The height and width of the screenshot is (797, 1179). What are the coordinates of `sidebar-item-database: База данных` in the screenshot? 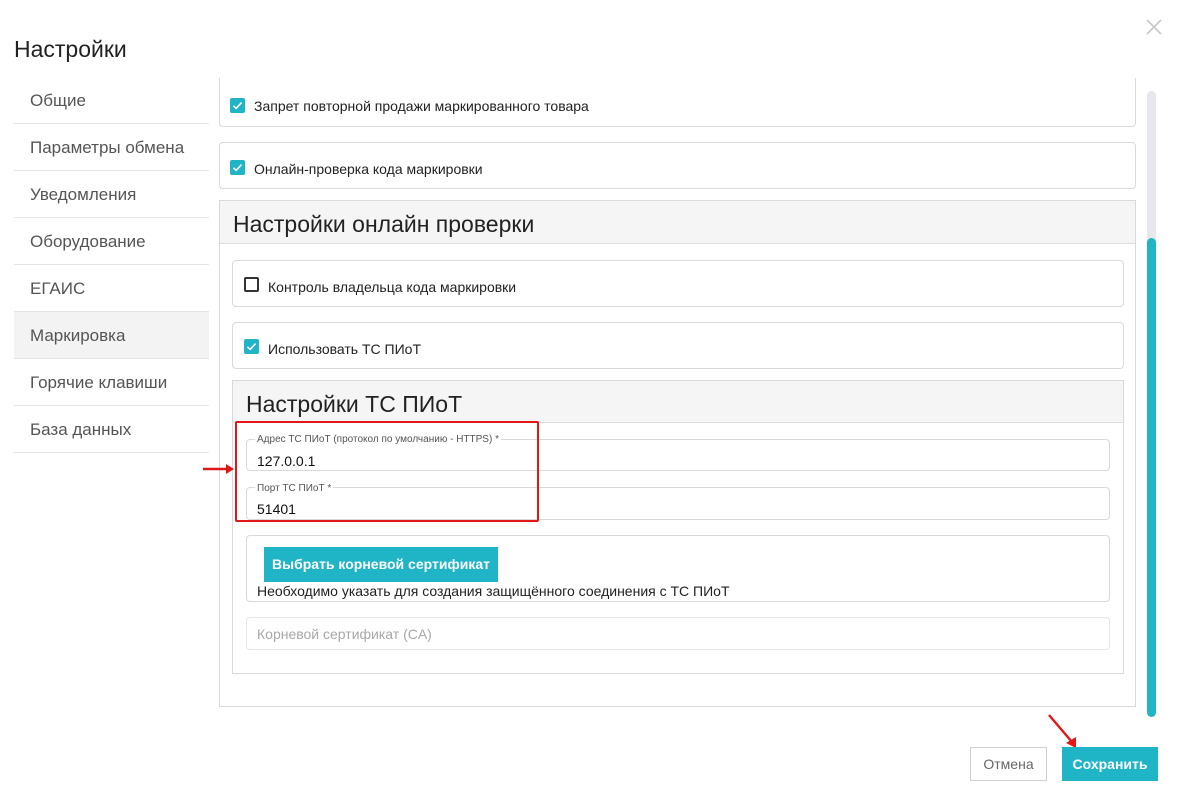 It's located at (111, 429).